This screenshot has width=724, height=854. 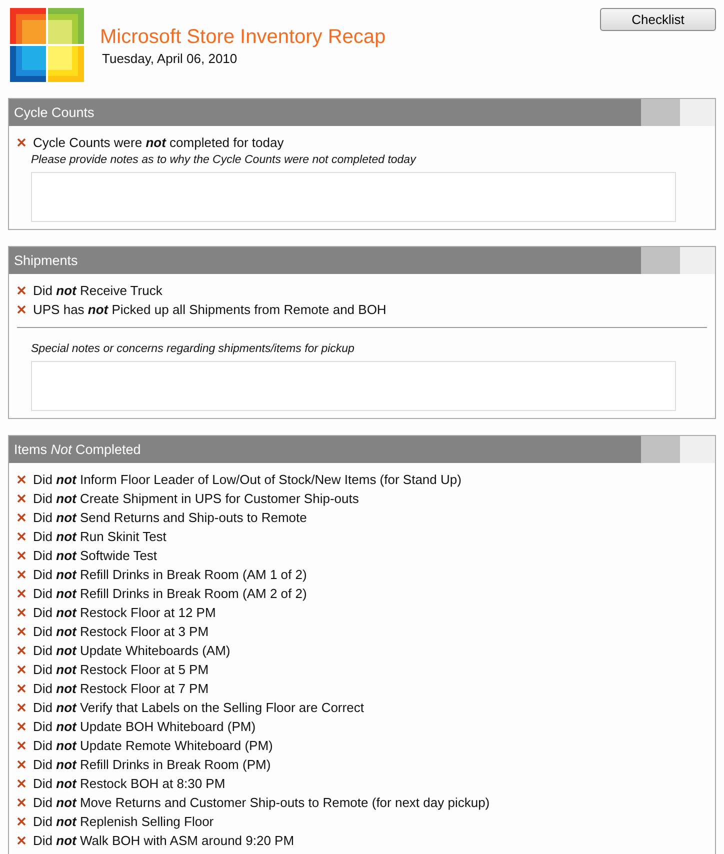 I want to click on status-item: Did not Inform Floor Leader of Low/Out of Stock/New Items (for Stand Up), so click(x=247, y=480).